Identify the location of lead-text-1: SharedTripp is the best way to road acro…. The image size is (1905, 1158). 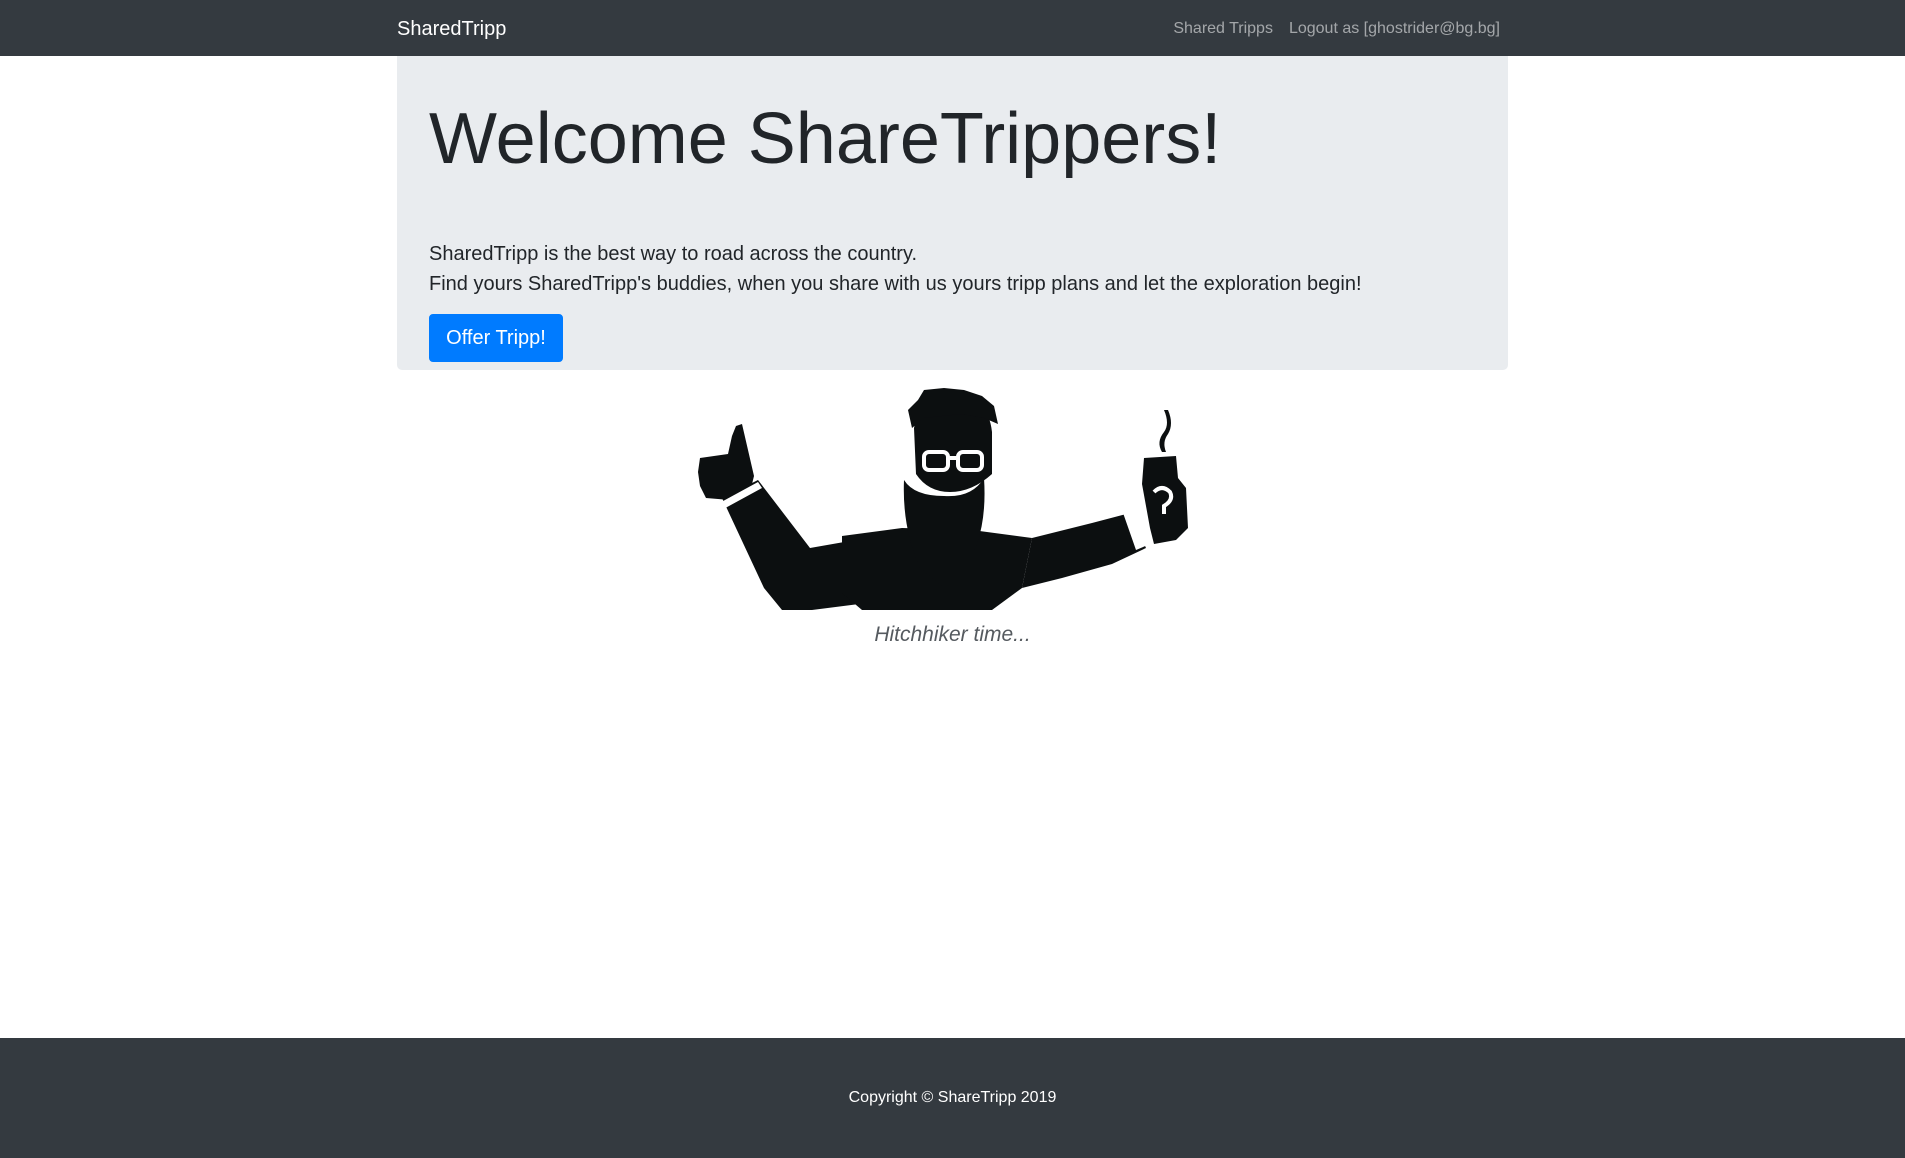
(673, 254).